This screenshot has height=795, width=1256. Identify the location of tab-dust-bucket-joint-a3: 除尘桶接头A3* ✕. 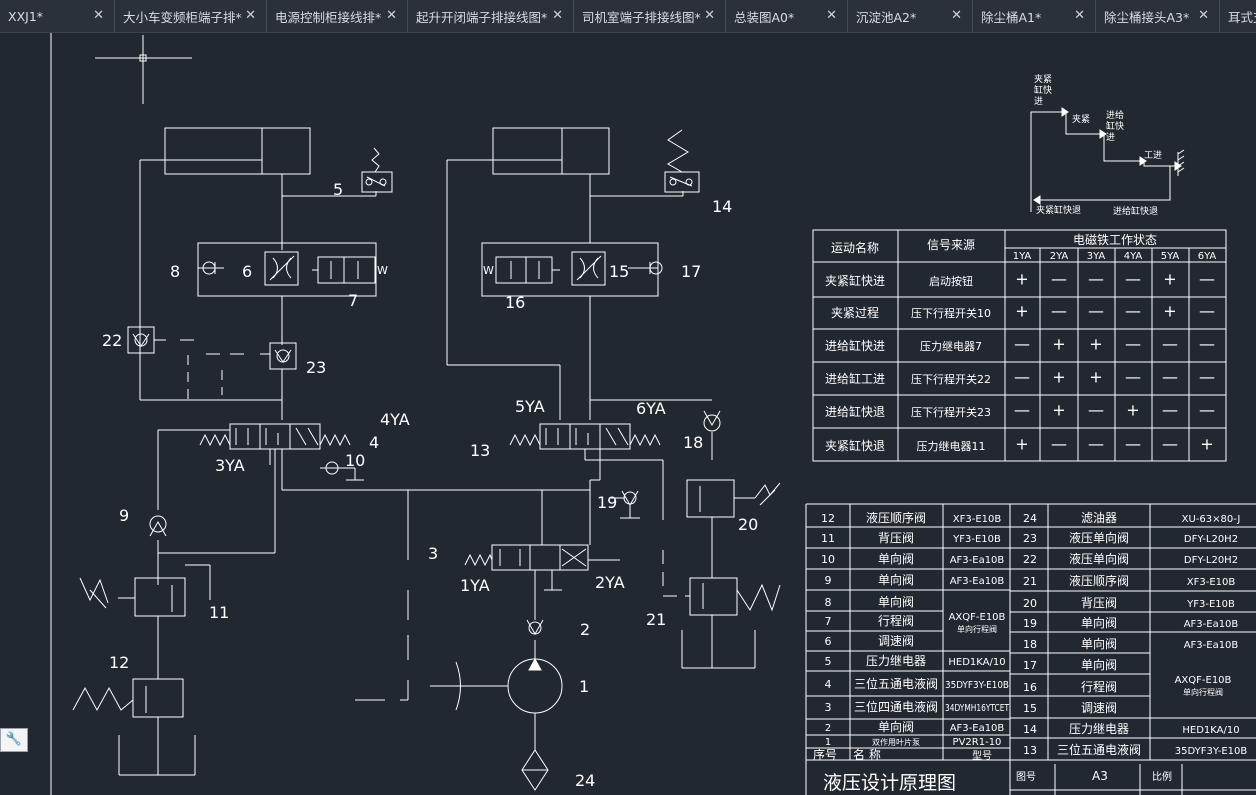
(1158, 16).